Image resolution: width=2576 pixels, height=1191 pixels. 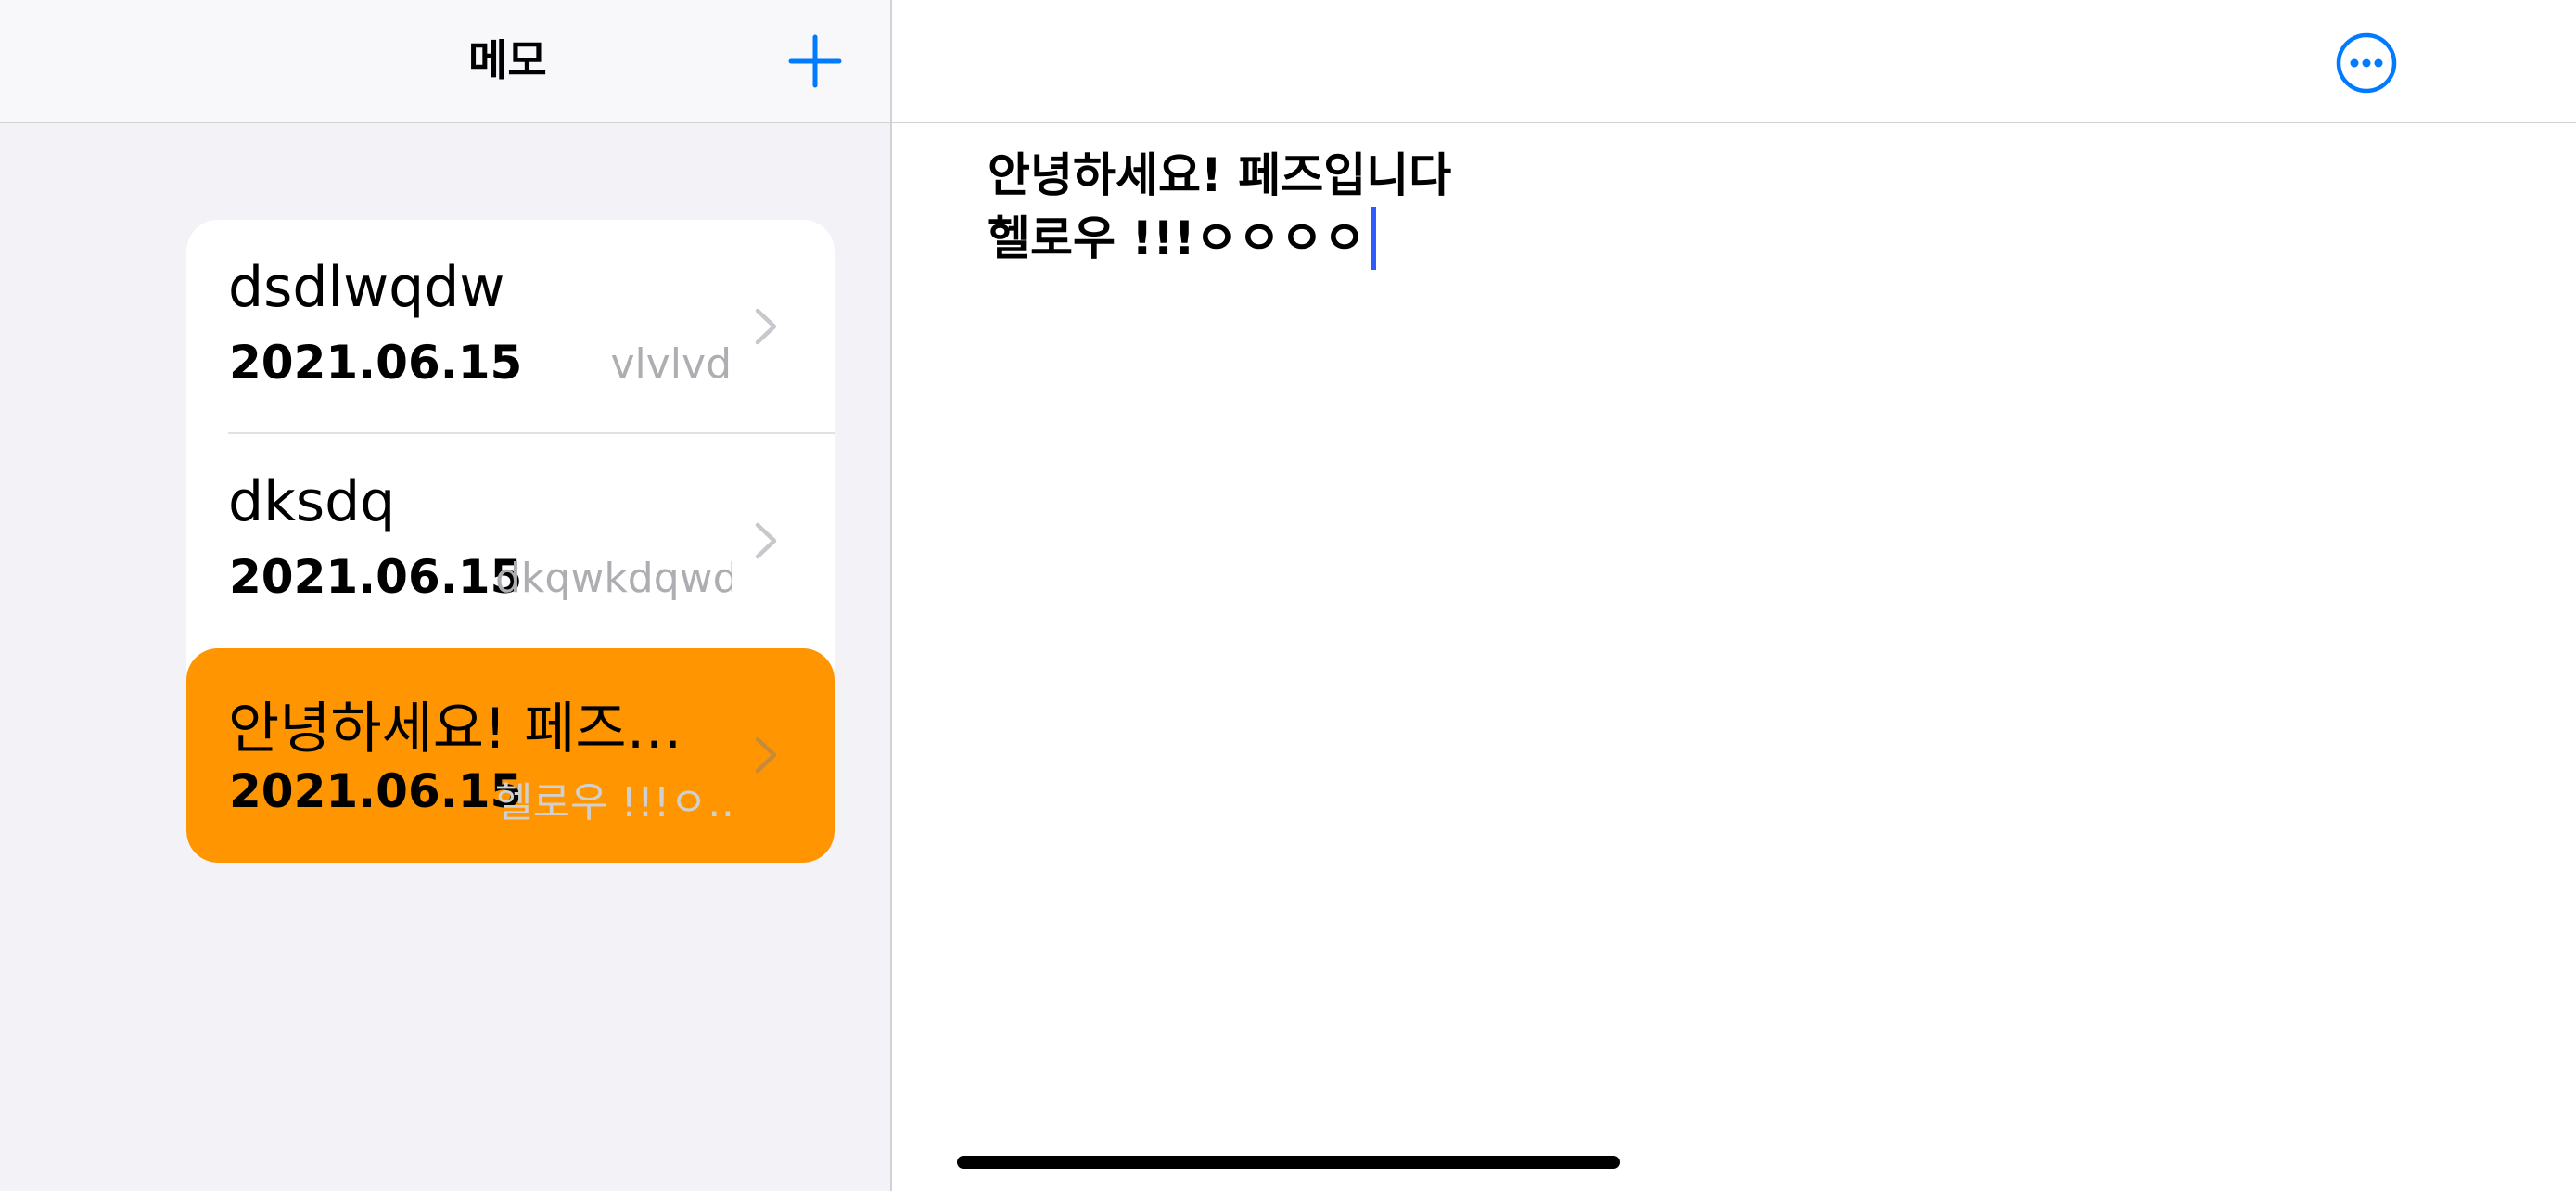 What do you see at coordinates (891, 595) in the screenshot?
I see `split-divider` at bounding box center [891, 595].